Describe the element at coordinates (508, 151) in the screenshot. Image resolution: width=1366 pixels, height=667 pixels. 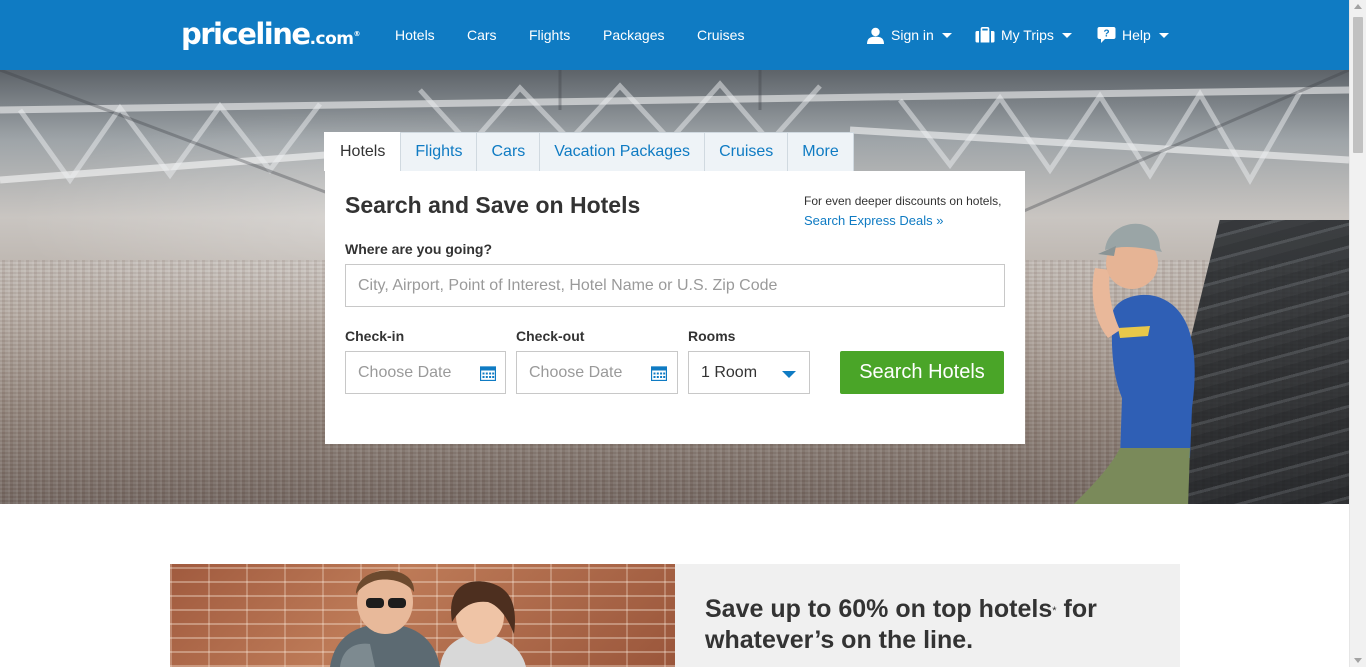
I see `tab-cars: Cars` at that location.